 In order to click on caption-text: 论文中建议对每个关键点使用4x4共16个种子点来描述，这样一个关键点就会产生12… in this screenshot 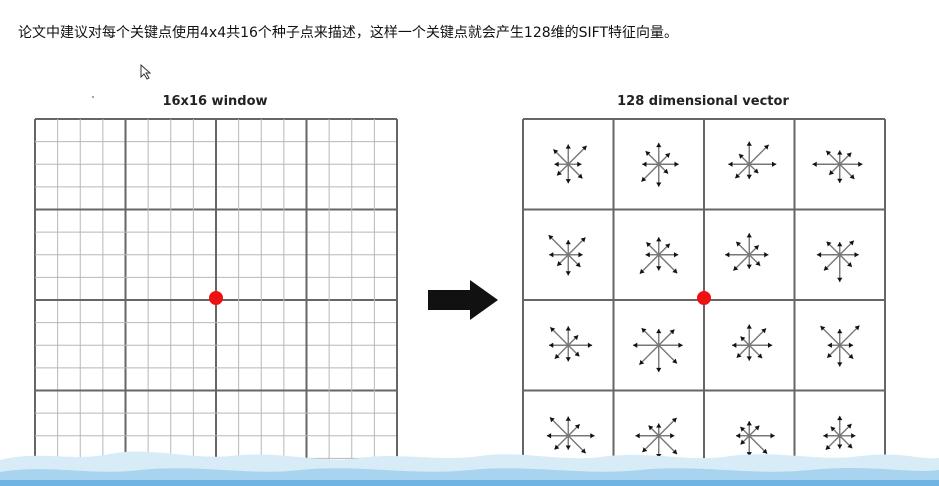, I will do `click(348, 33)`.